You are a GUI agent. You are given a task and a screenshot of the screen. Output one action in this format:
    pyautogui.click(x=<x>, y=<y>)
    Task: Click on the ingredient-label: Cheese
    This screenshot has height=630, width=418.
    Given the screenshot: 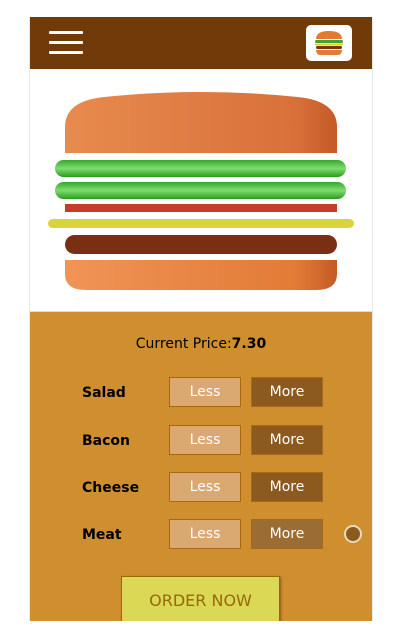 What is the action you would take?
    pyautogui.click(x=111, y=488)
    